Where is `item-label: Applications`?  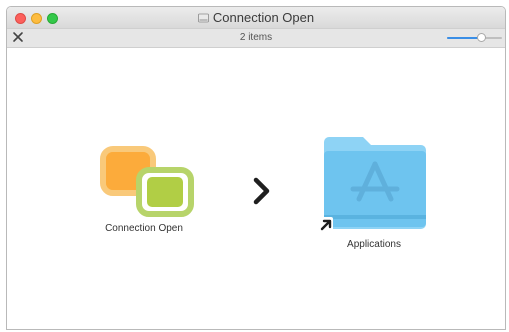 item-label: Applications is located at coordinates (374, 244).